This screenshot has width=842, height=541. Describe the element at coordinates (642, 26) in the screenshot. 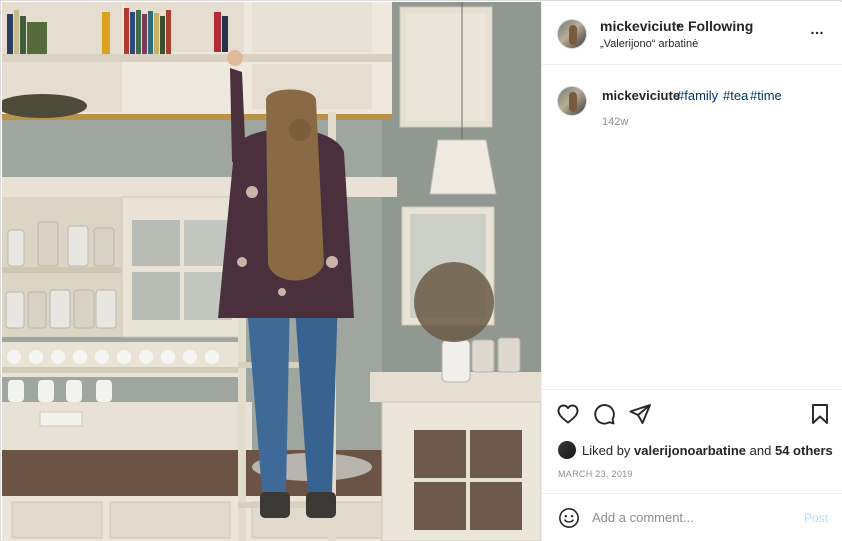

I see `author-username: mickeviciute` at that location.